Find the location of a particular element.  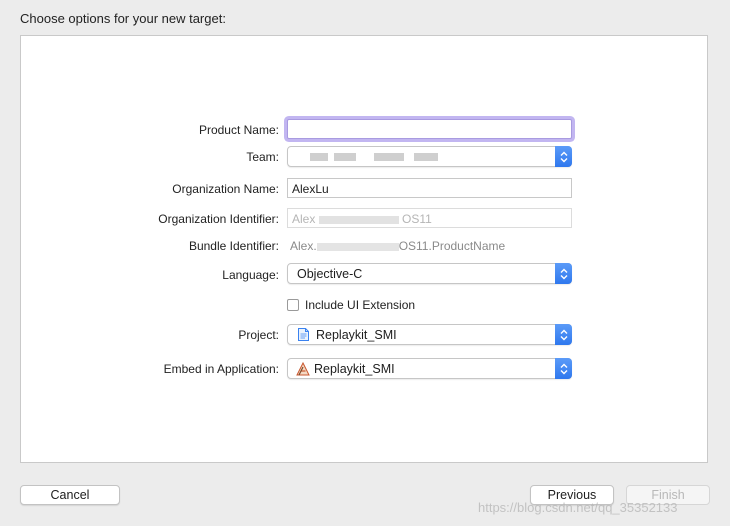

bundle-identifier-label: Bundle Identifier: is located at coordinates (233, 246).